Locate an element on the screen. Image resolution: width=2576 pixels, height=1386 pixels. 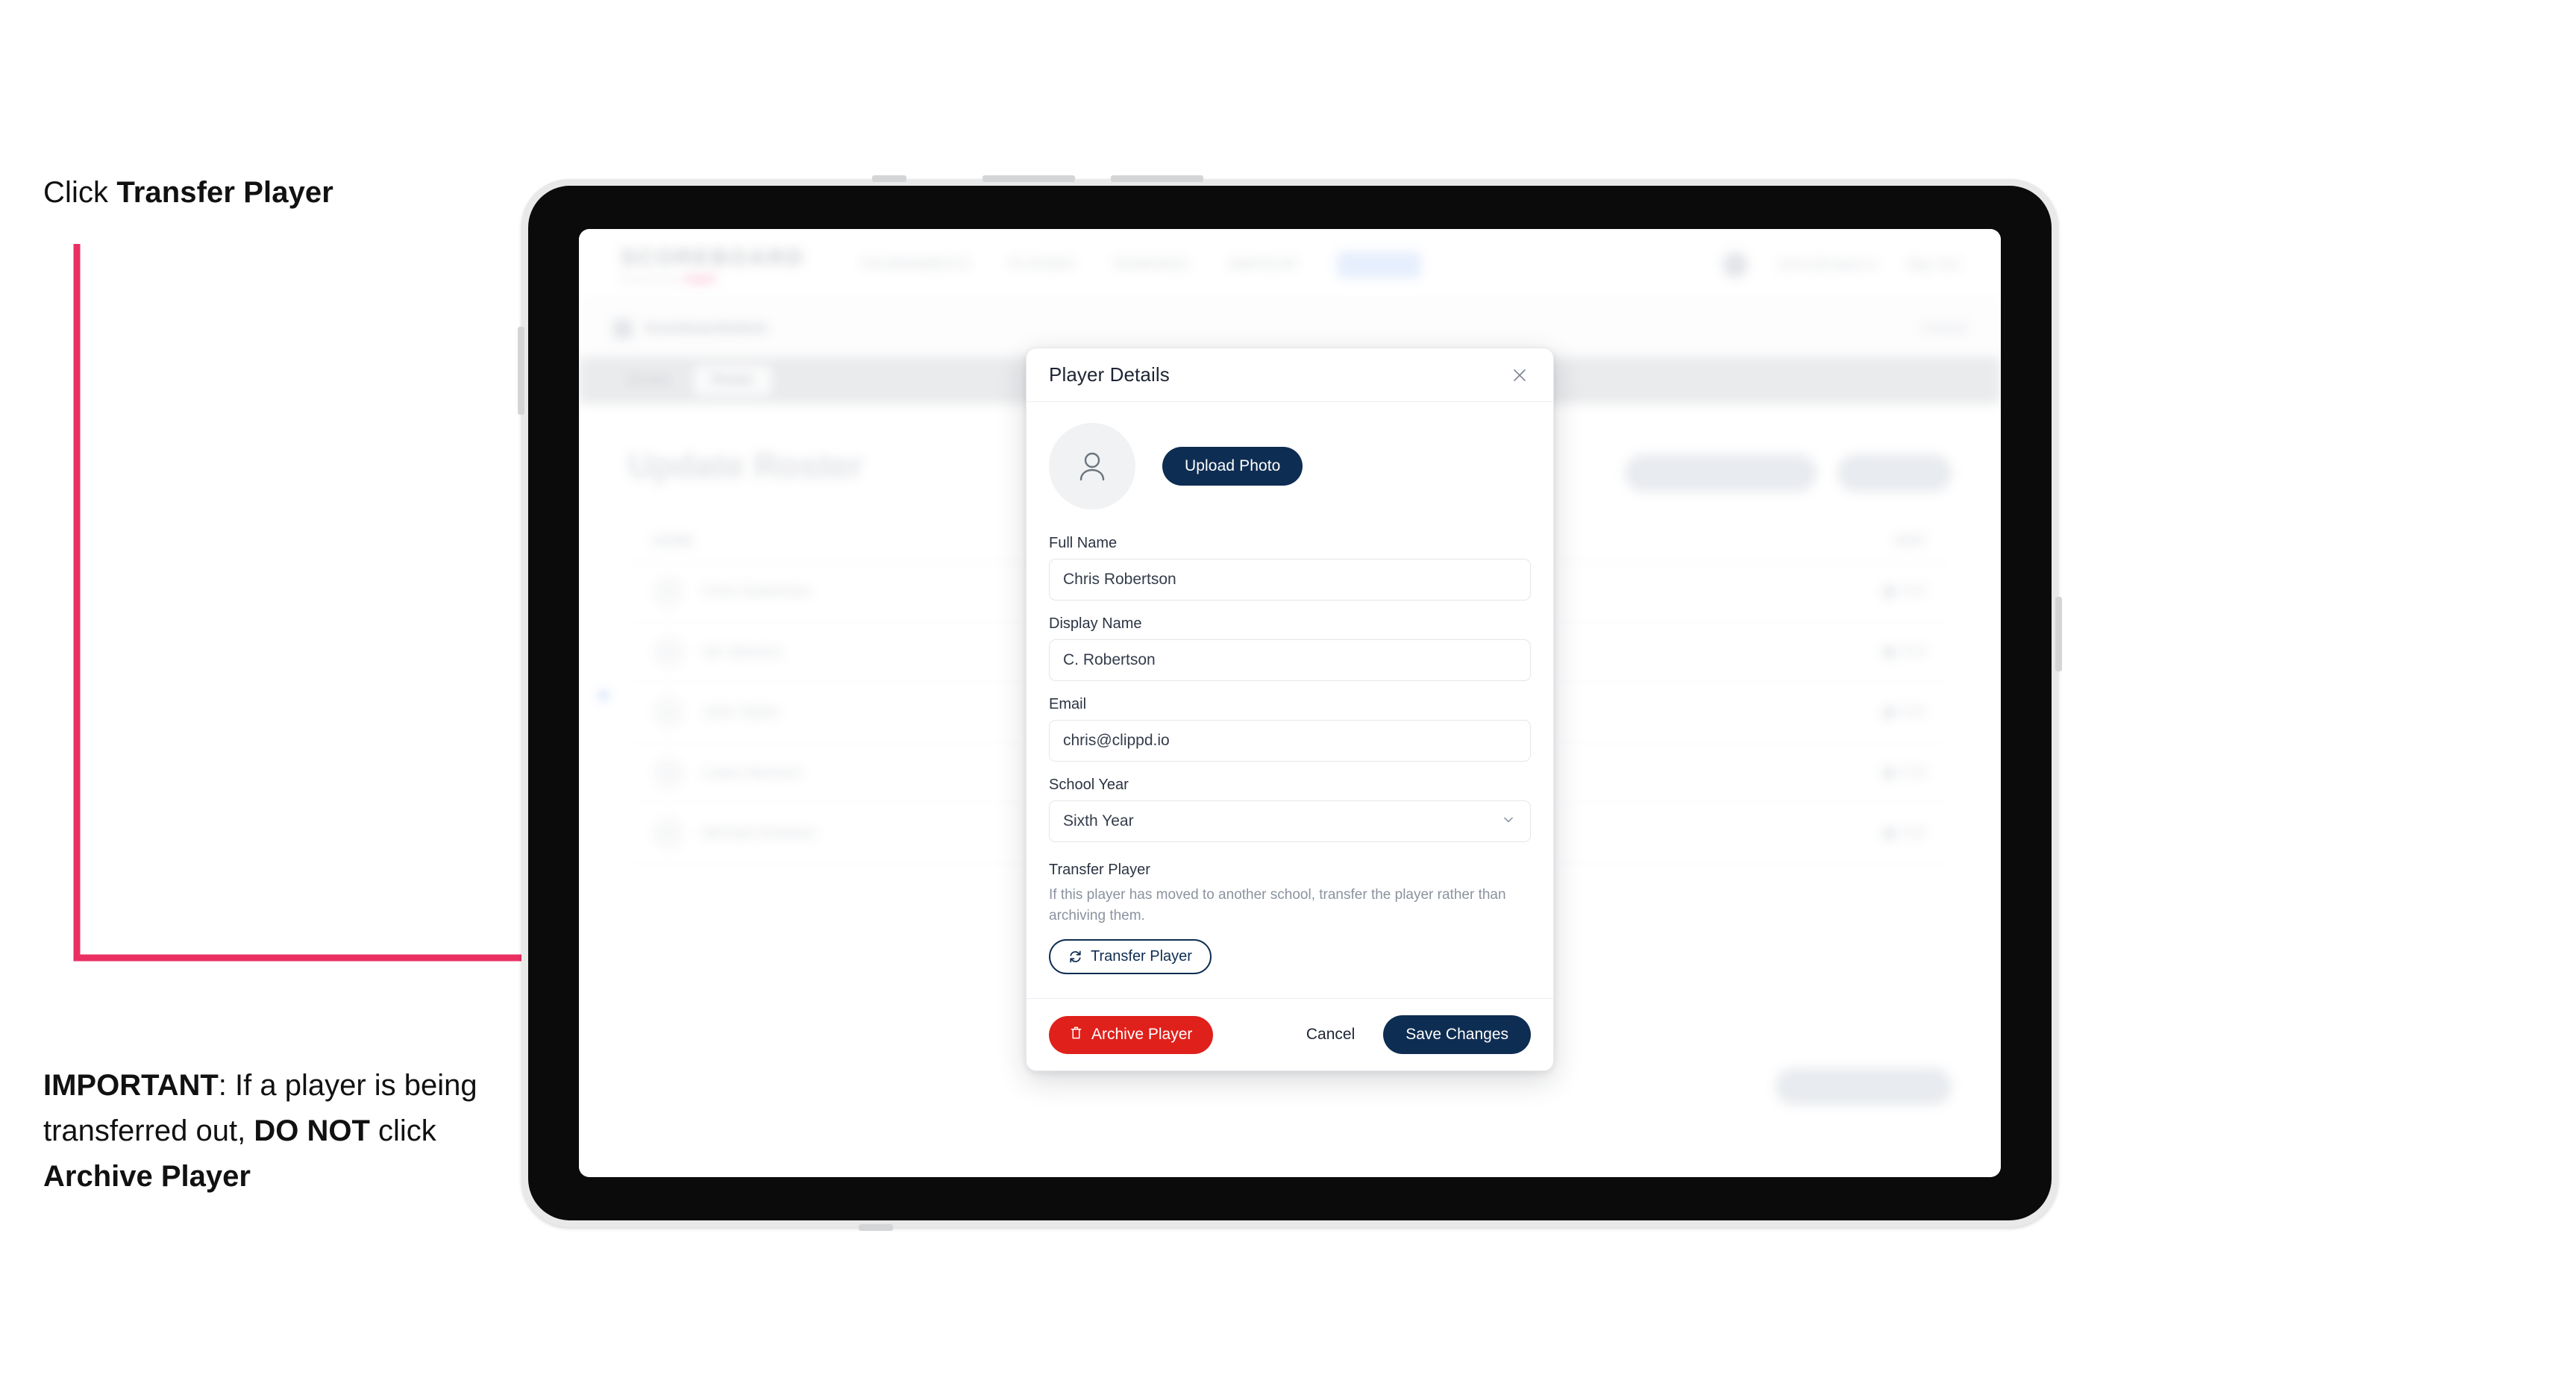
annotation-bottom-p2: click is located at coordinates (402, 1130).